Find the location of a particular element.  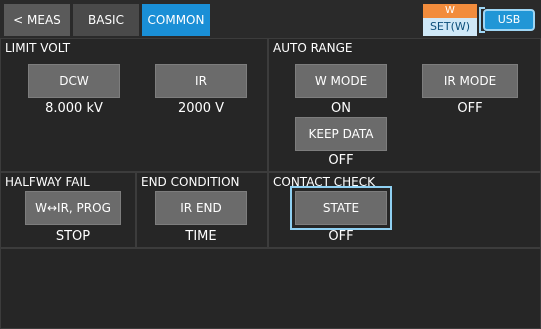

usb-indicator: USB is located at coordinates (509, 20).